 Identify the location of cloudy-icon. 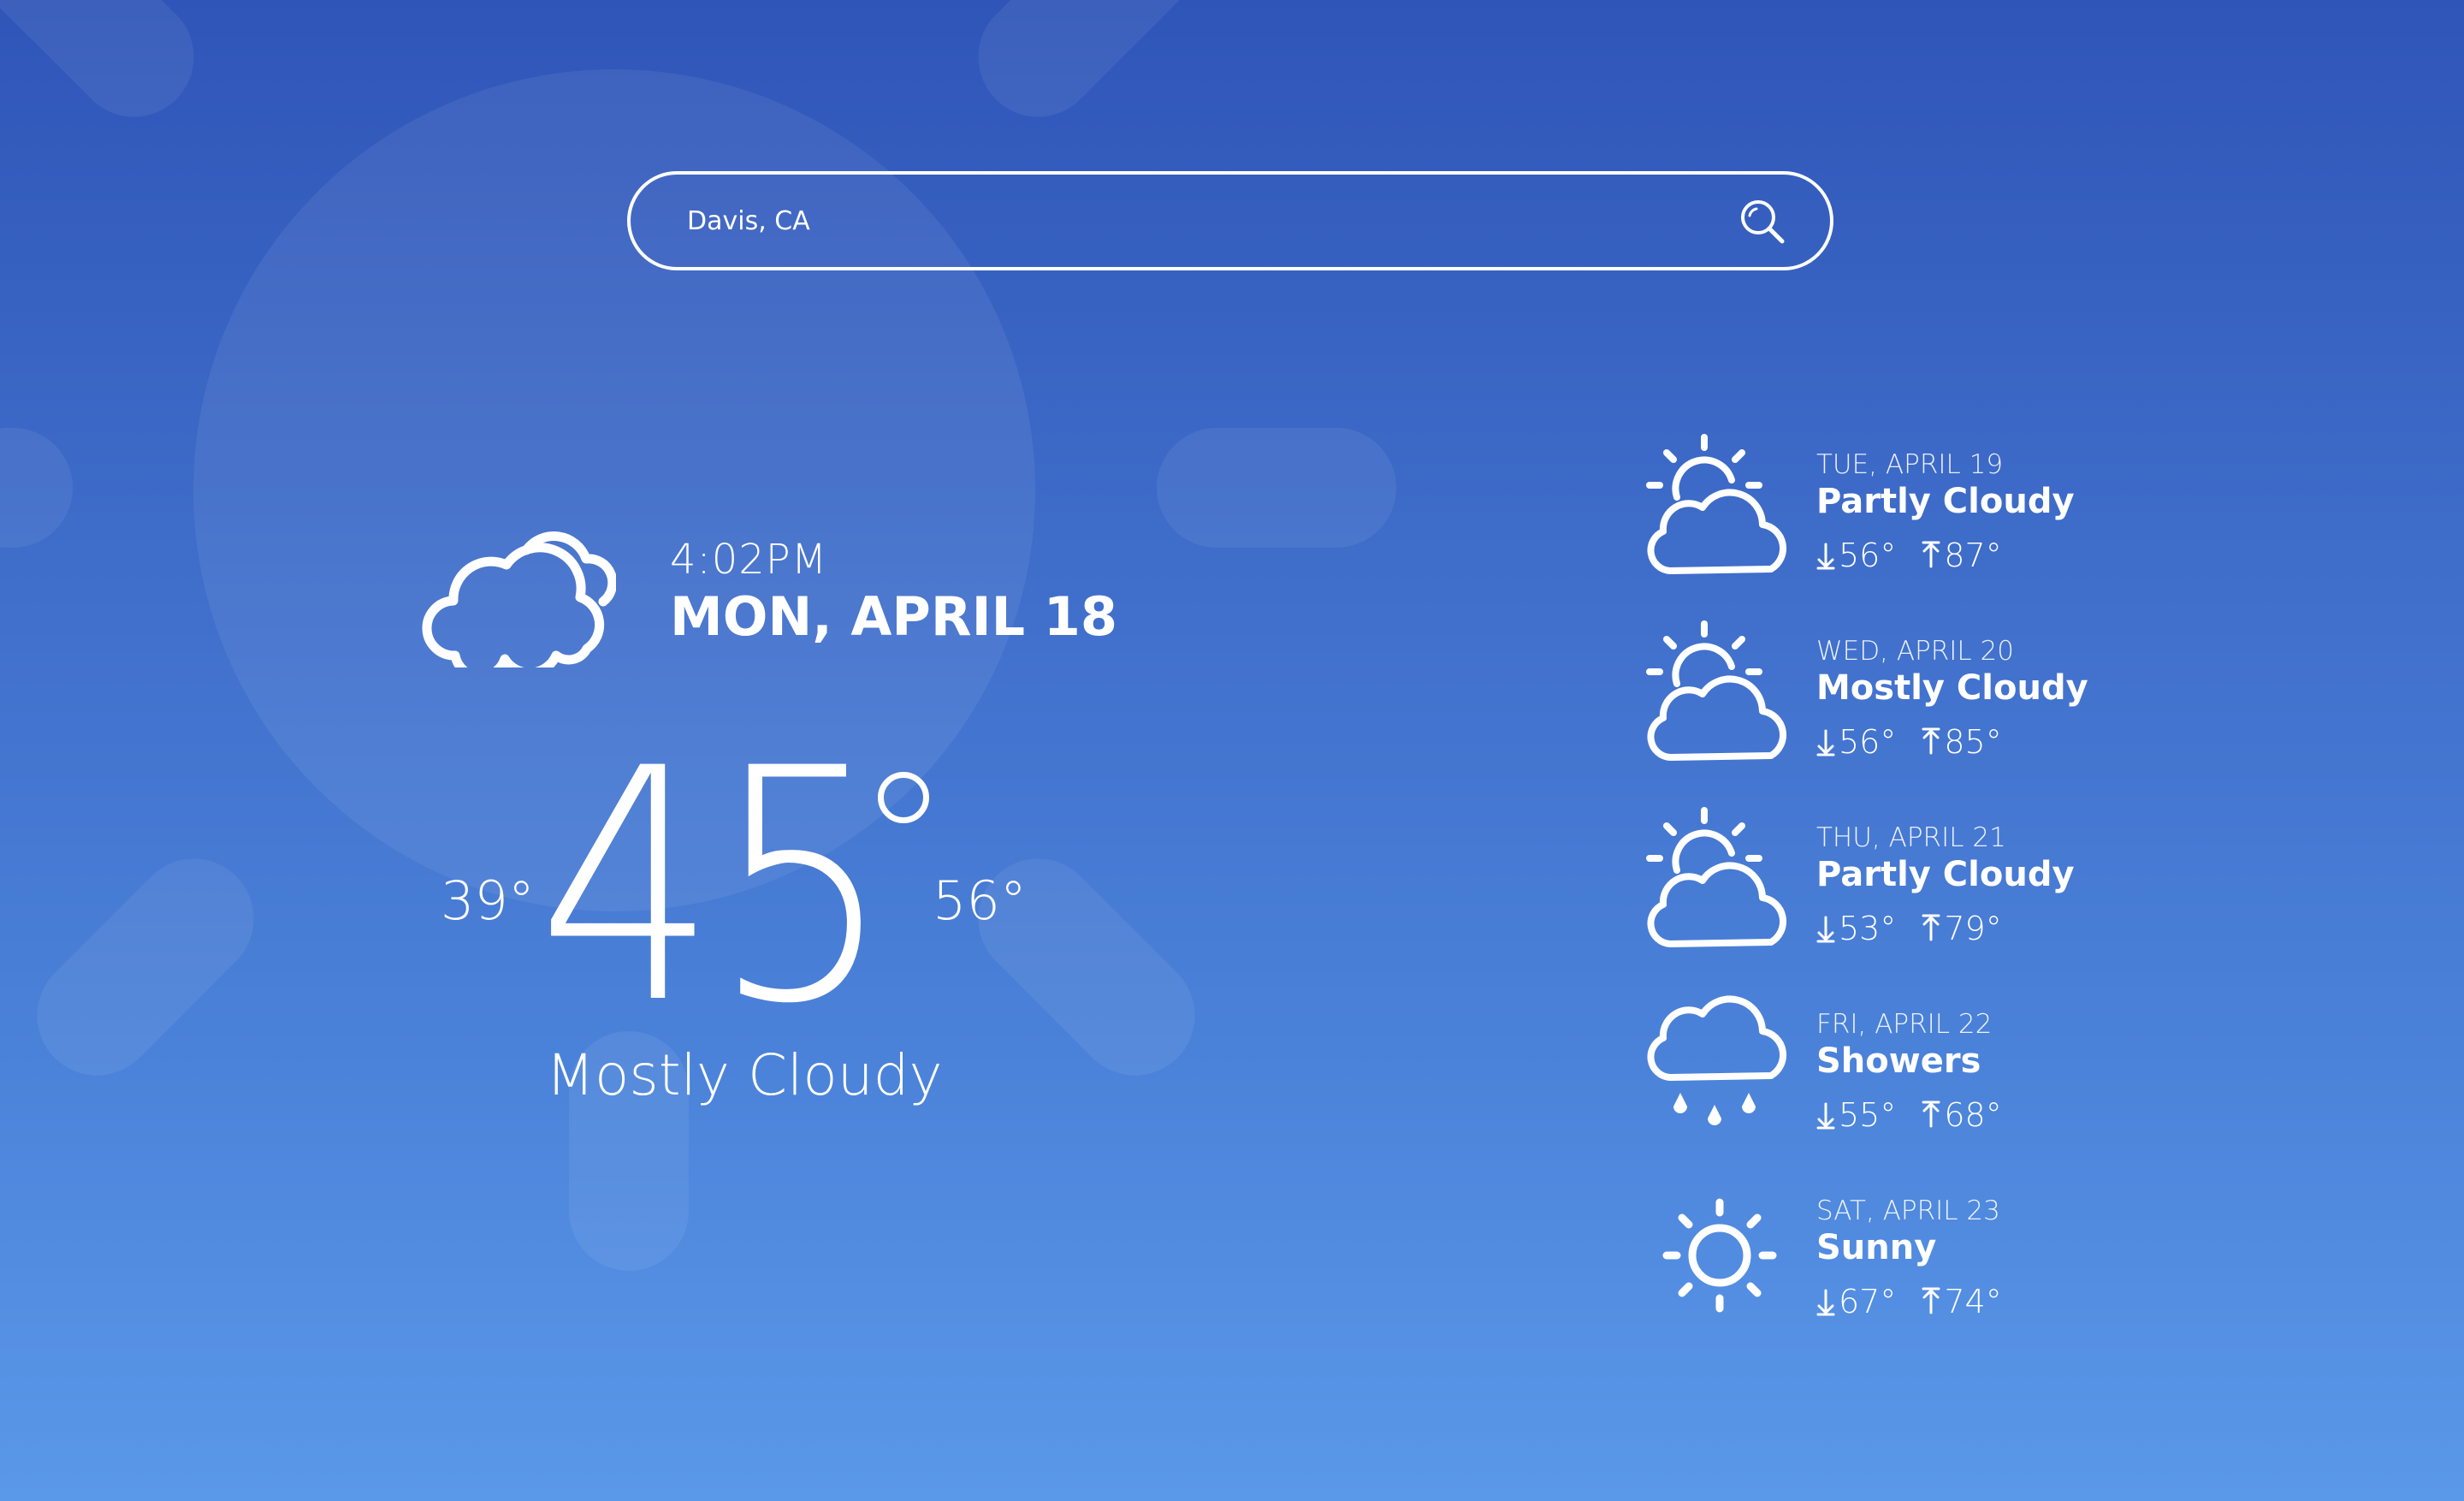
(519, 599).